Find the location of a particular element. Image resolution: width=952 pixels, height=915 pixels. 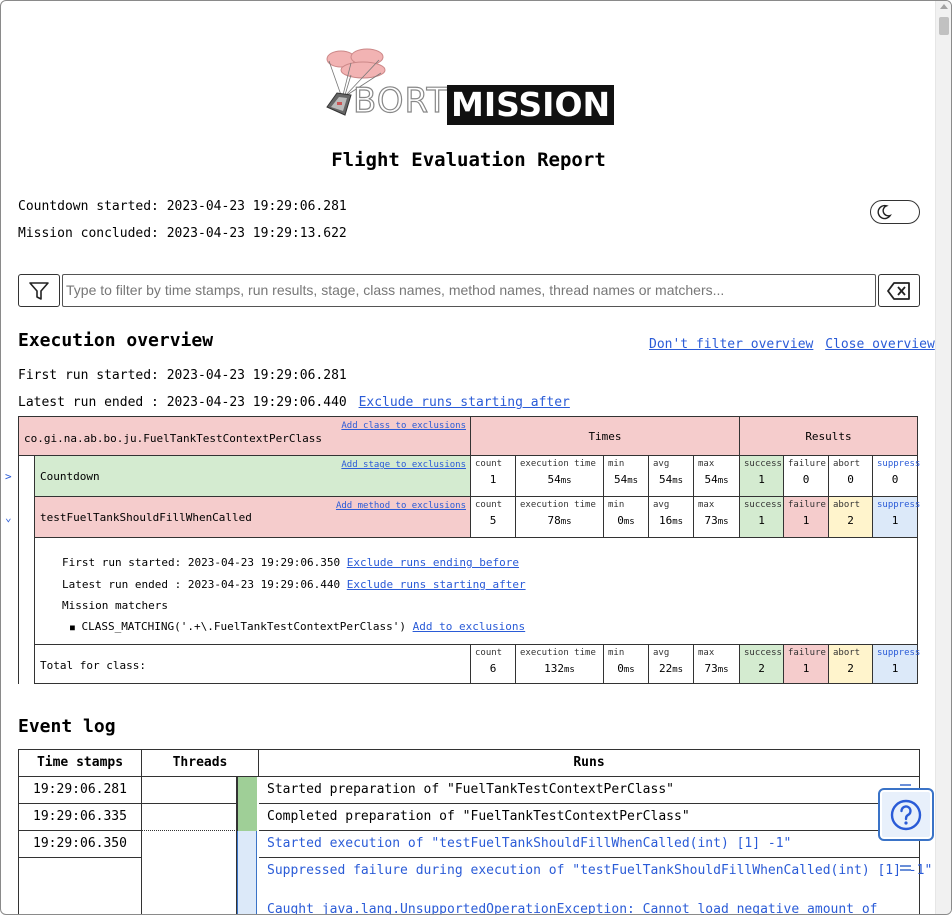

add-matcher-exclusion-link: Add to exclusions is located at coordinates (469, 626).